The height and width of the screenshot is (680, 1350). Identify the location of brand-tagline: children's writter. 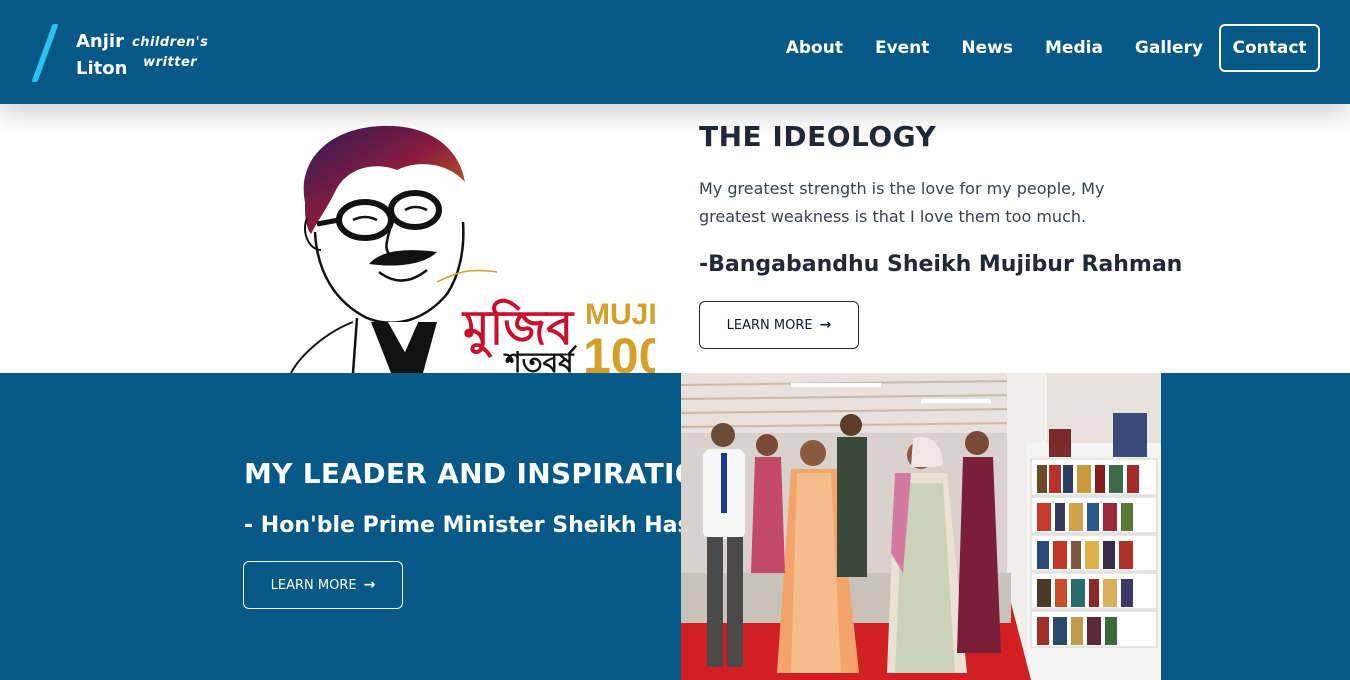
(170, 53).